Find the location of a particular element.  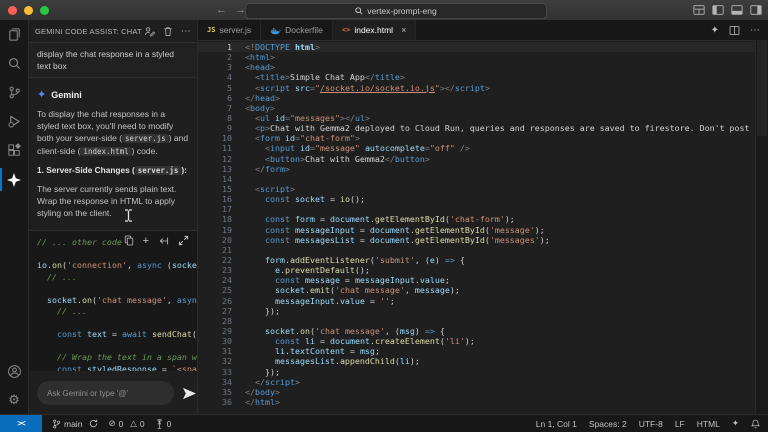

extensions-icon is located at coordinates (14, 150).